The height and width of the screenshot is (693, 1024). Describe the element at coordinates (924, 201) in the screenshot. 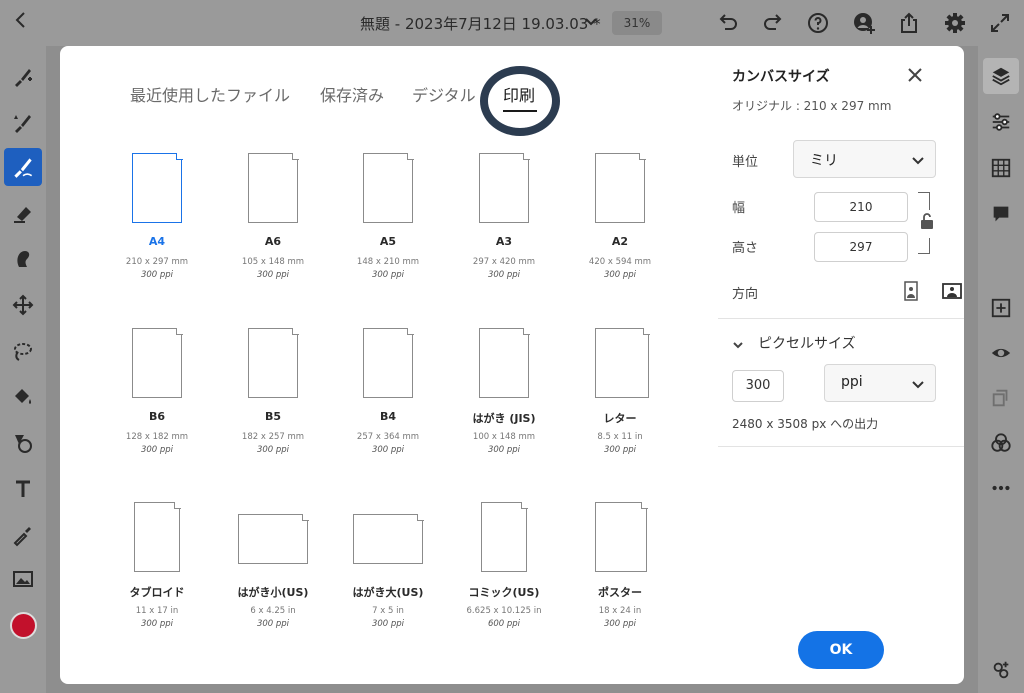

I see `link-bracket-top` at that location.